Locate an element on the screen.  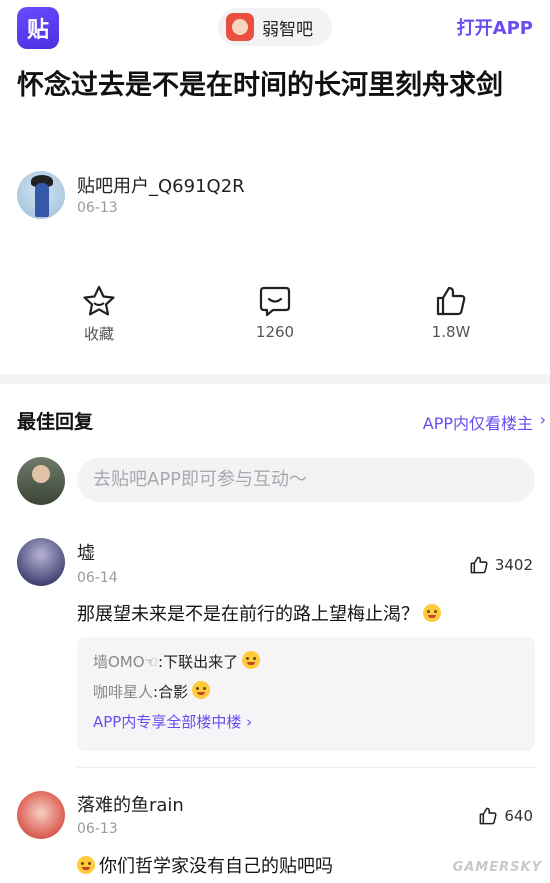
logo-text: 贴 is located at coordinates (37, 30).